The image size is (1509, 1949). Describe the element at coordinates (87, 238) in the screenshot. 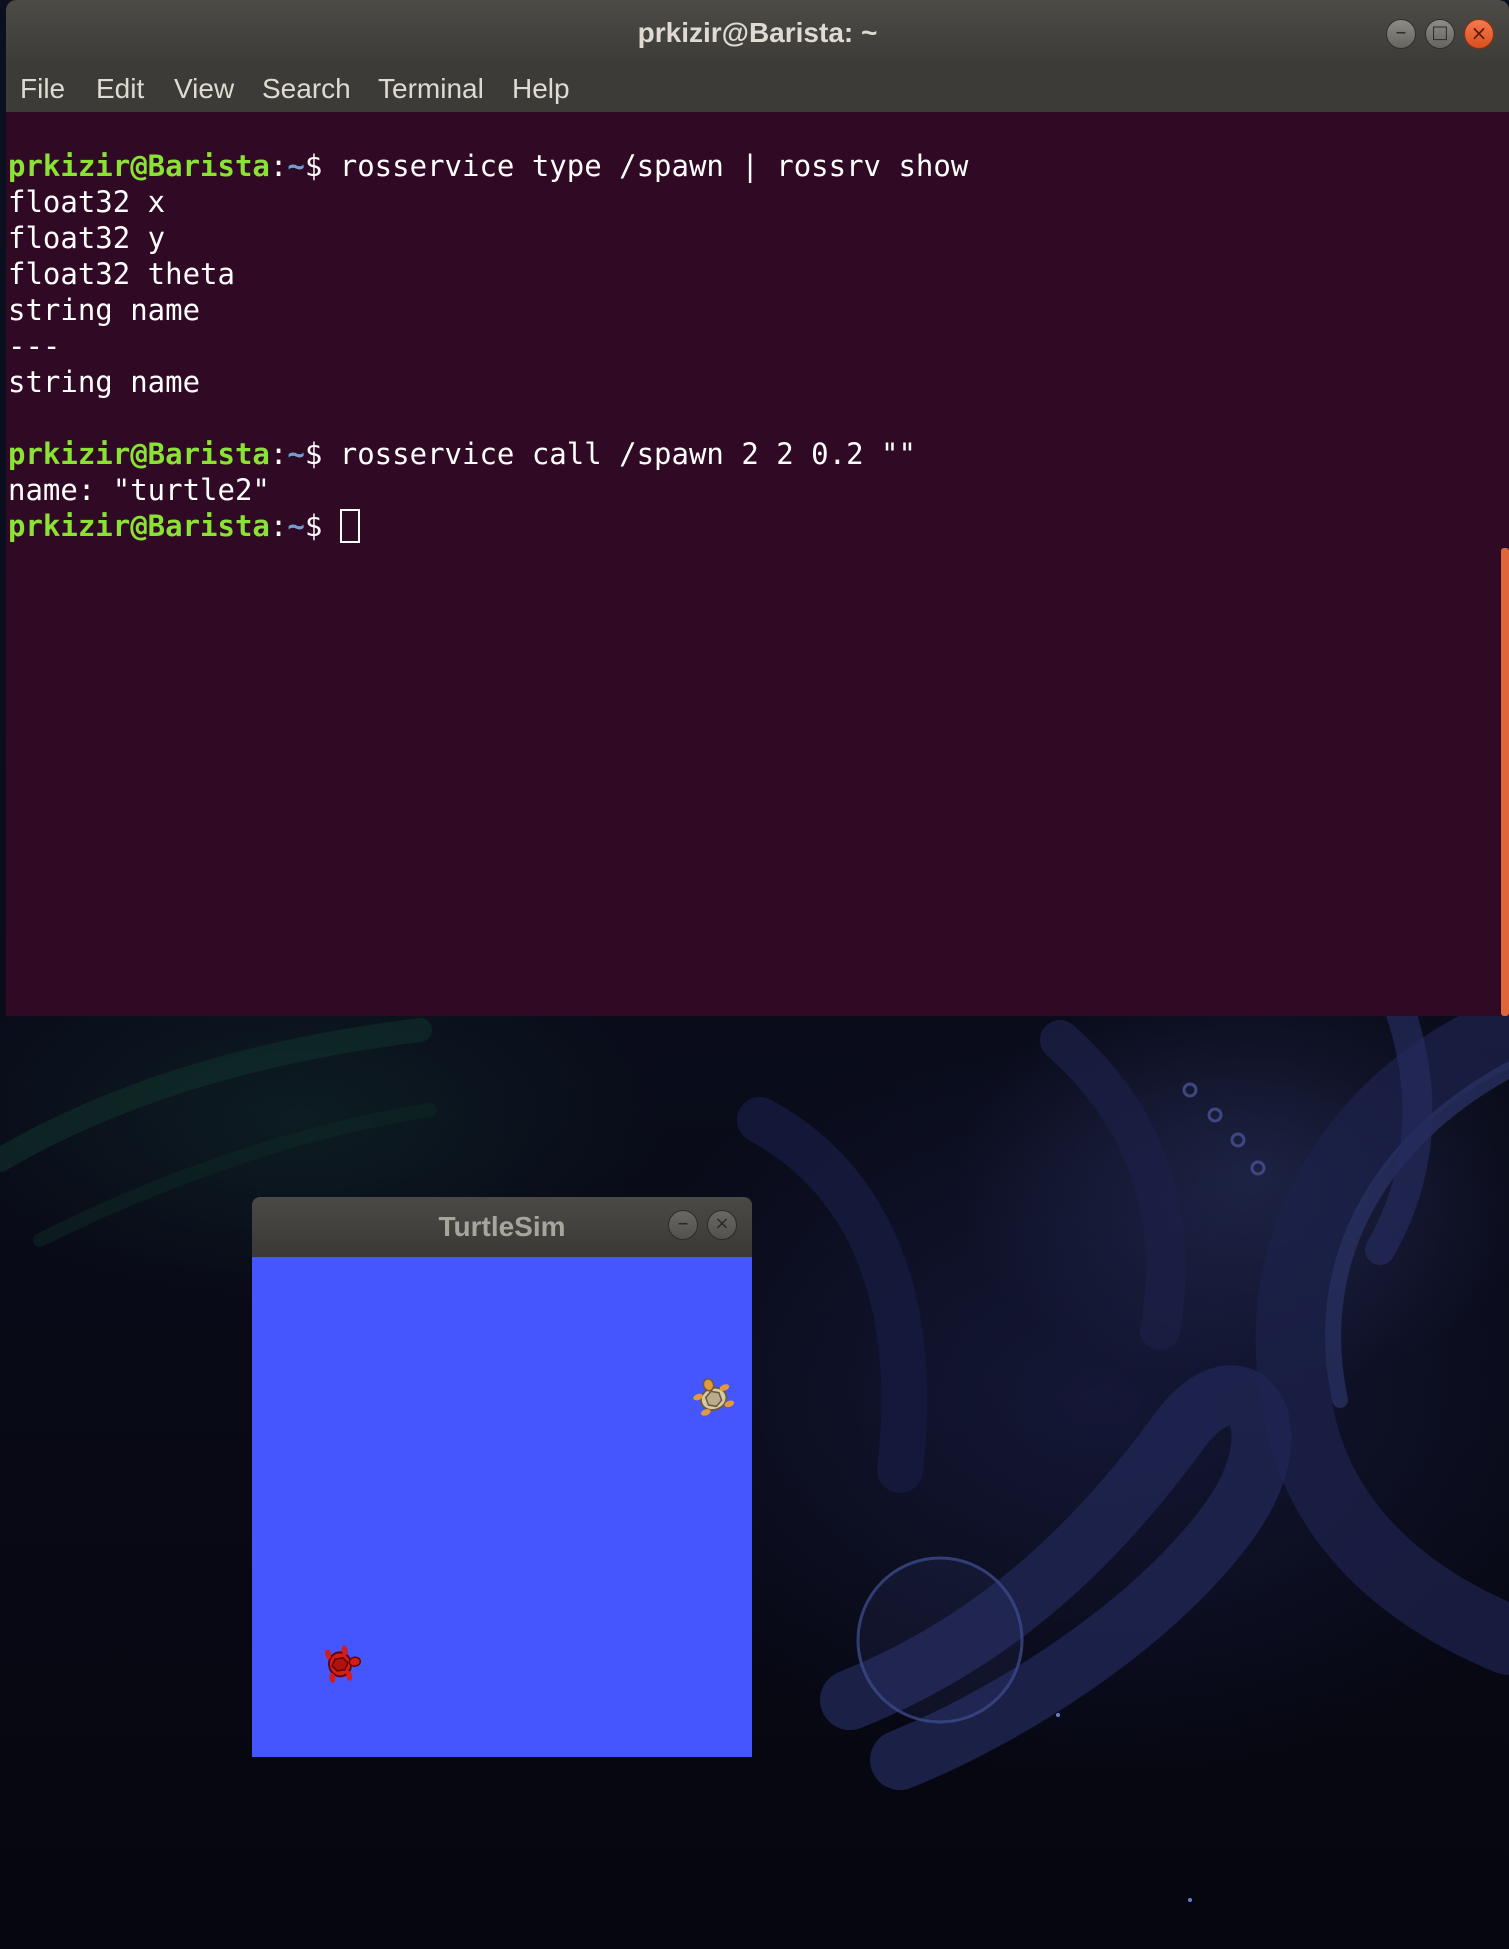

I see `output-line: float32 y` at that location.